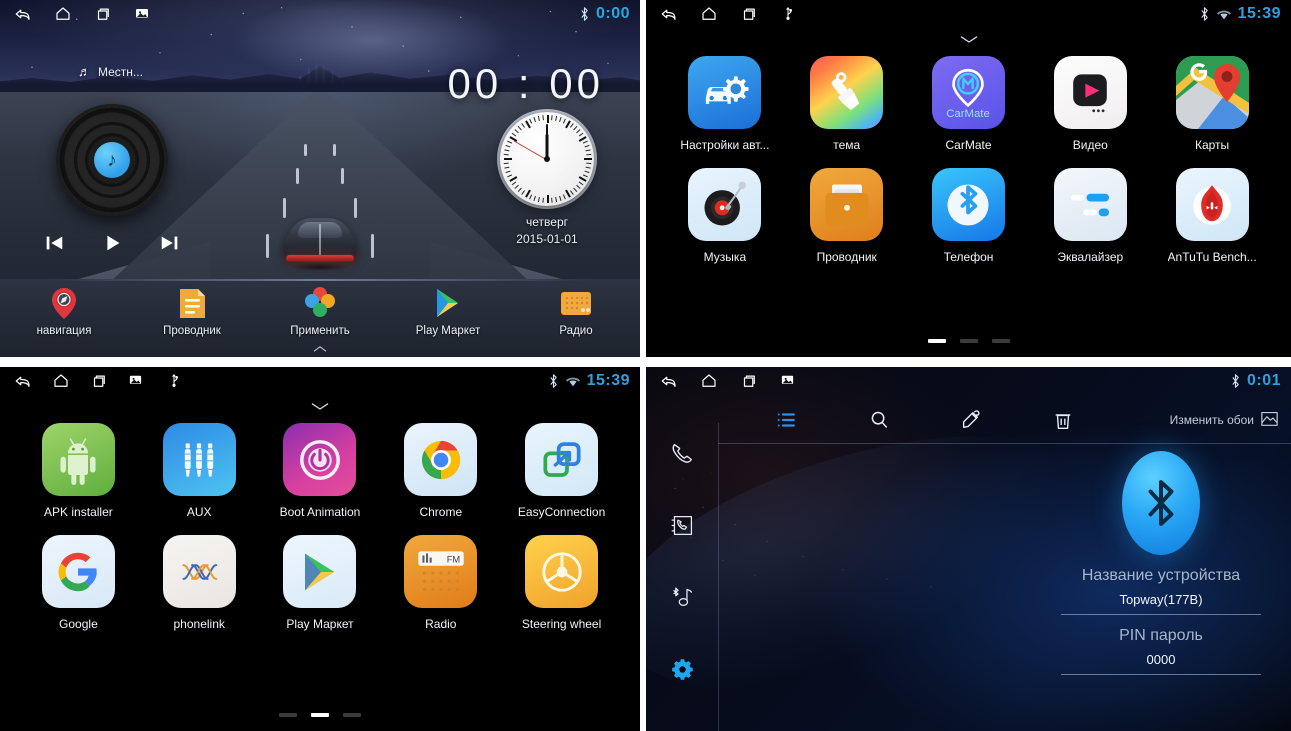  What do you see at coordinates (682, 453) in the screenshot?
I see `dialpad-phone-icon` at bounding box center [682, 453].